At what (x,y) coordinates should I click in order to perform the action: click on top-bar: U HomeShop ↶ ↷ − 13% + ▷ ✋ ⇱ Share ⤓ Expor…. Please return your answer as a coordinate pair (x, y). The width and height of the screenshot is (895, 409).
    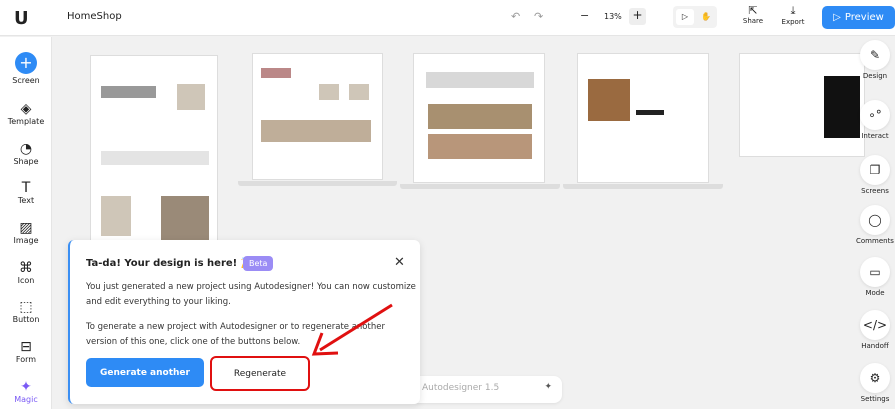
    Looking at the image, I should click on (447, 18).